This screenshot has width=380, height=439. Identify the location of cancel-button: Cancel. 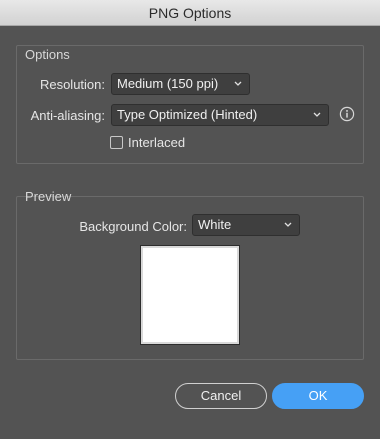
(221, 396).